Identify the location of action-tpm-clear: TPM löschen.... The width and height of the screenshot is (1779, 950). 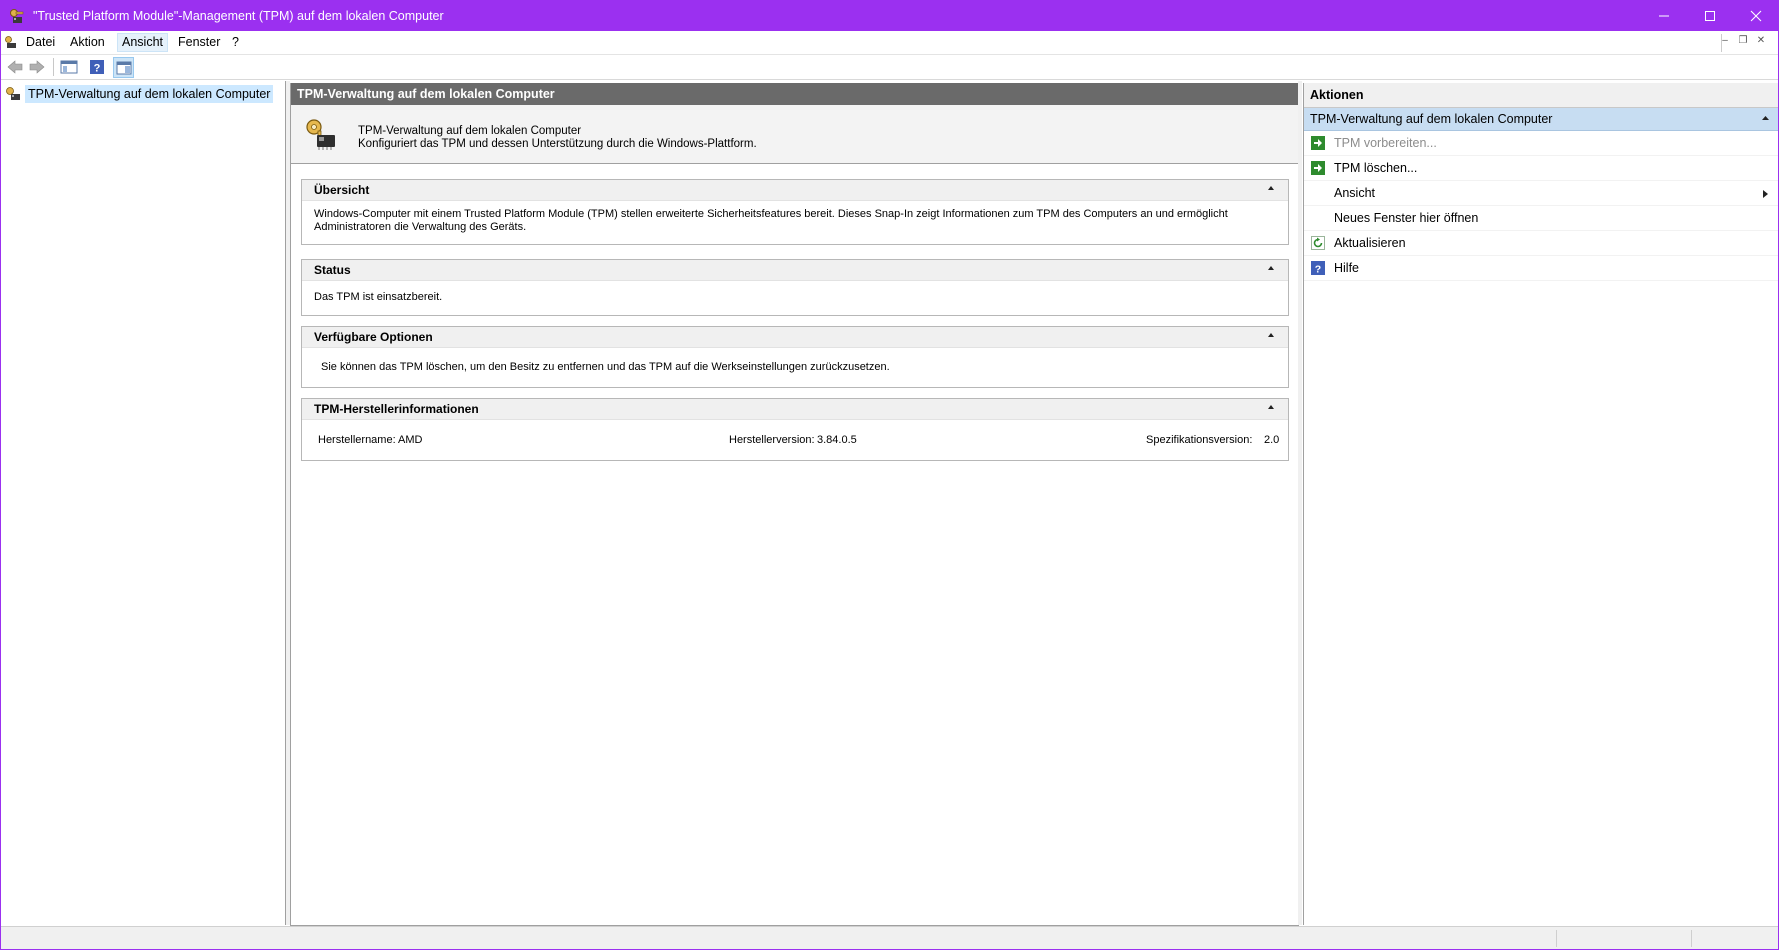
(1541, 168).